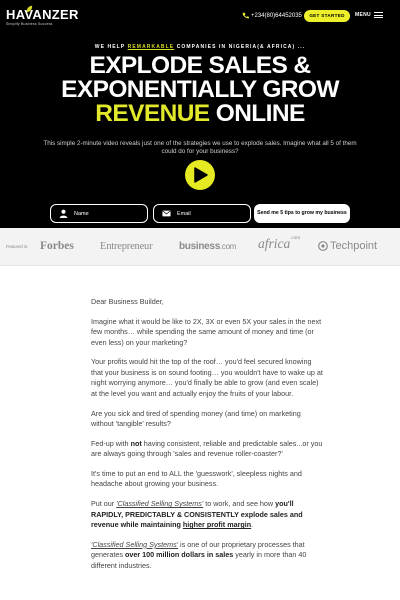 The width and height of the screenshot is (400, 600). I want to click on business-com-logo: business.com, so click(207, 246).